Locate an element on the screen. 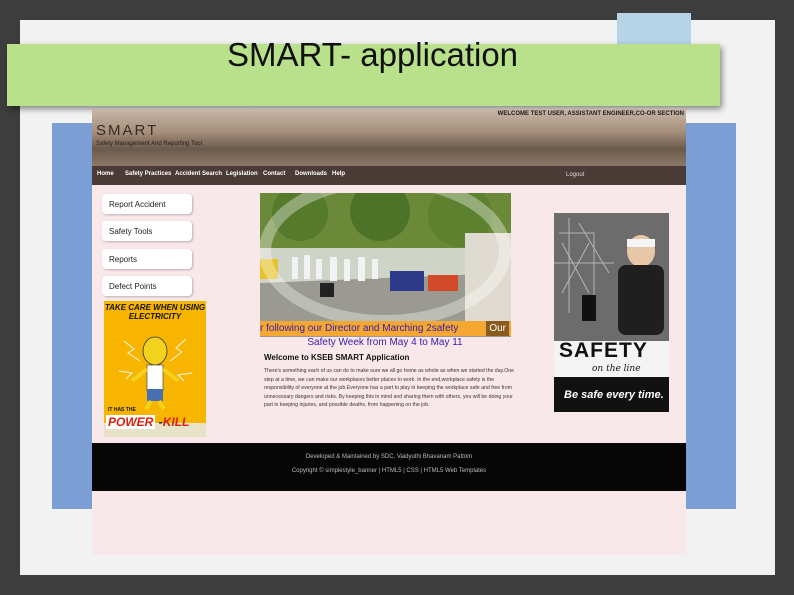  photo-caption-tail: Our is located at coordinates (497, 328).